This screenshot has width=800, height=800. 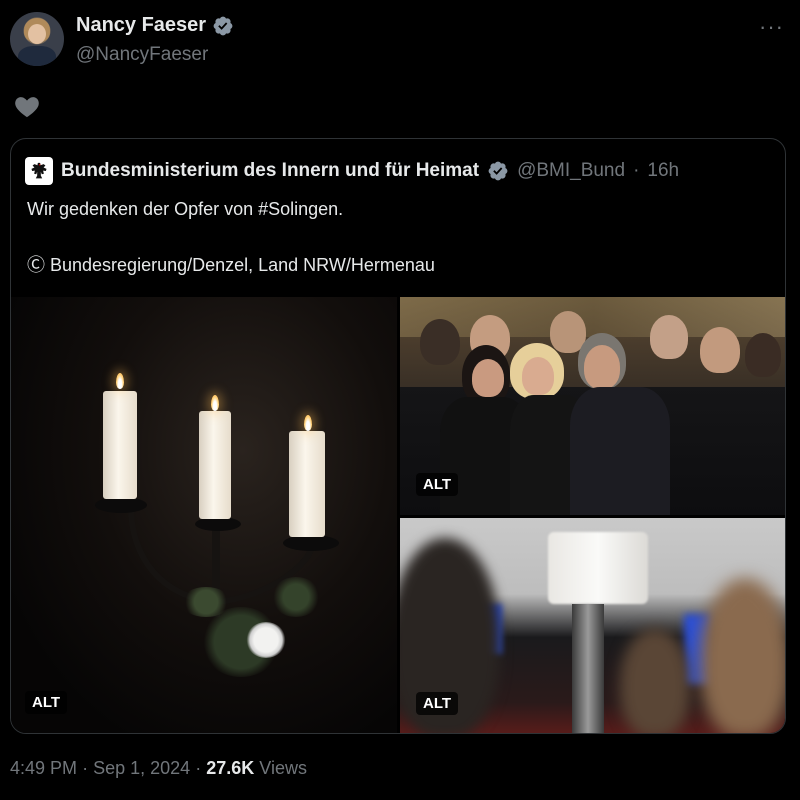 What do you see at coordinates (43, 768) in the screenshot?
I see `post-time: 4:49 PM` at bounding box center [43, 768].